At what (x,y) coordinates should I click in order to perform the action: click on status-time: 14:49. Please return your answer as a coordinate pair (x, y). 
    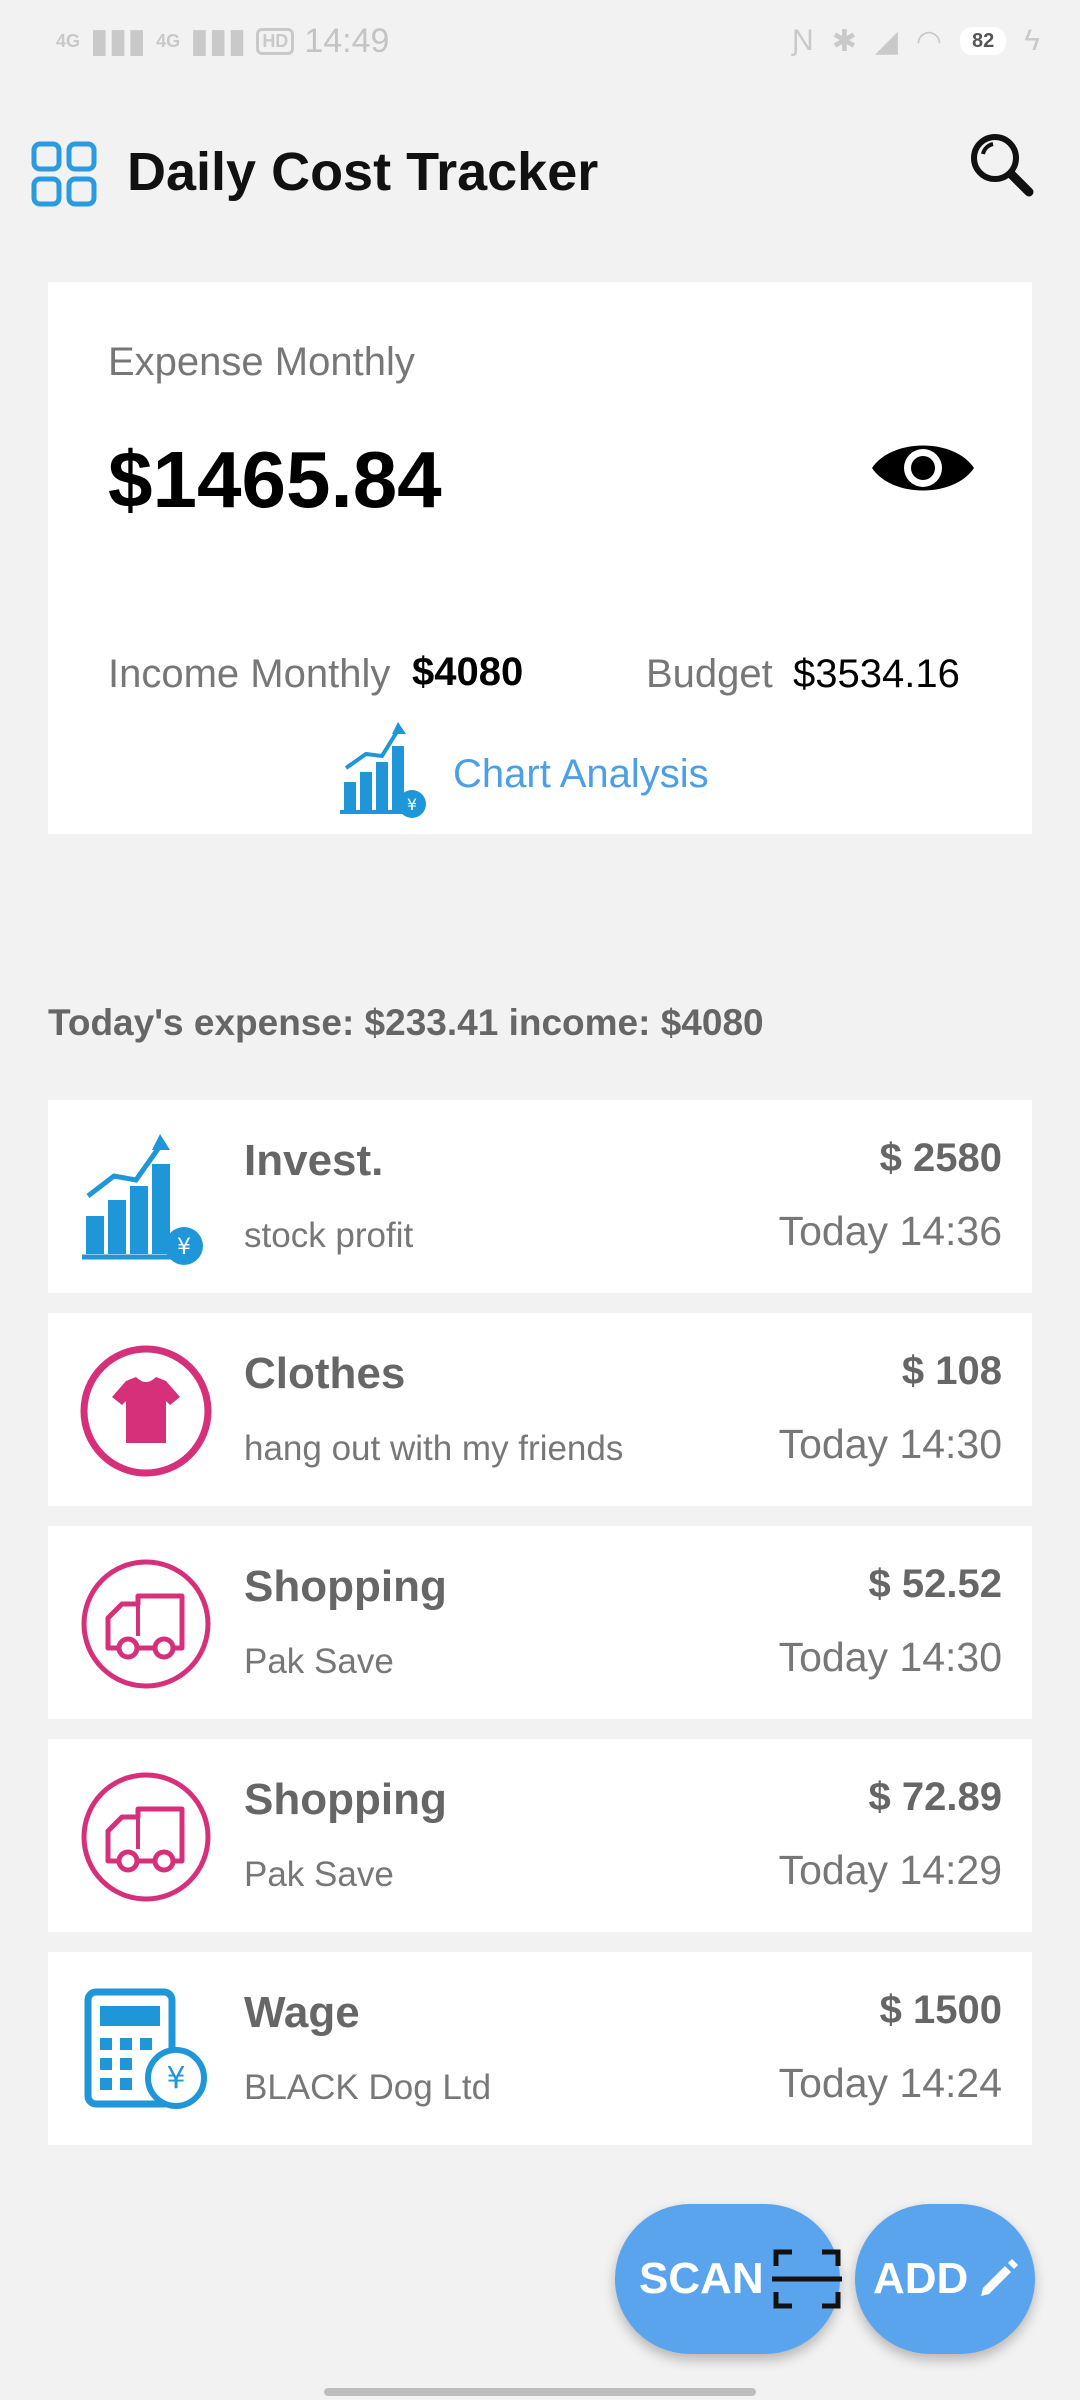
    Looking at the image, I should click on (347, 40).